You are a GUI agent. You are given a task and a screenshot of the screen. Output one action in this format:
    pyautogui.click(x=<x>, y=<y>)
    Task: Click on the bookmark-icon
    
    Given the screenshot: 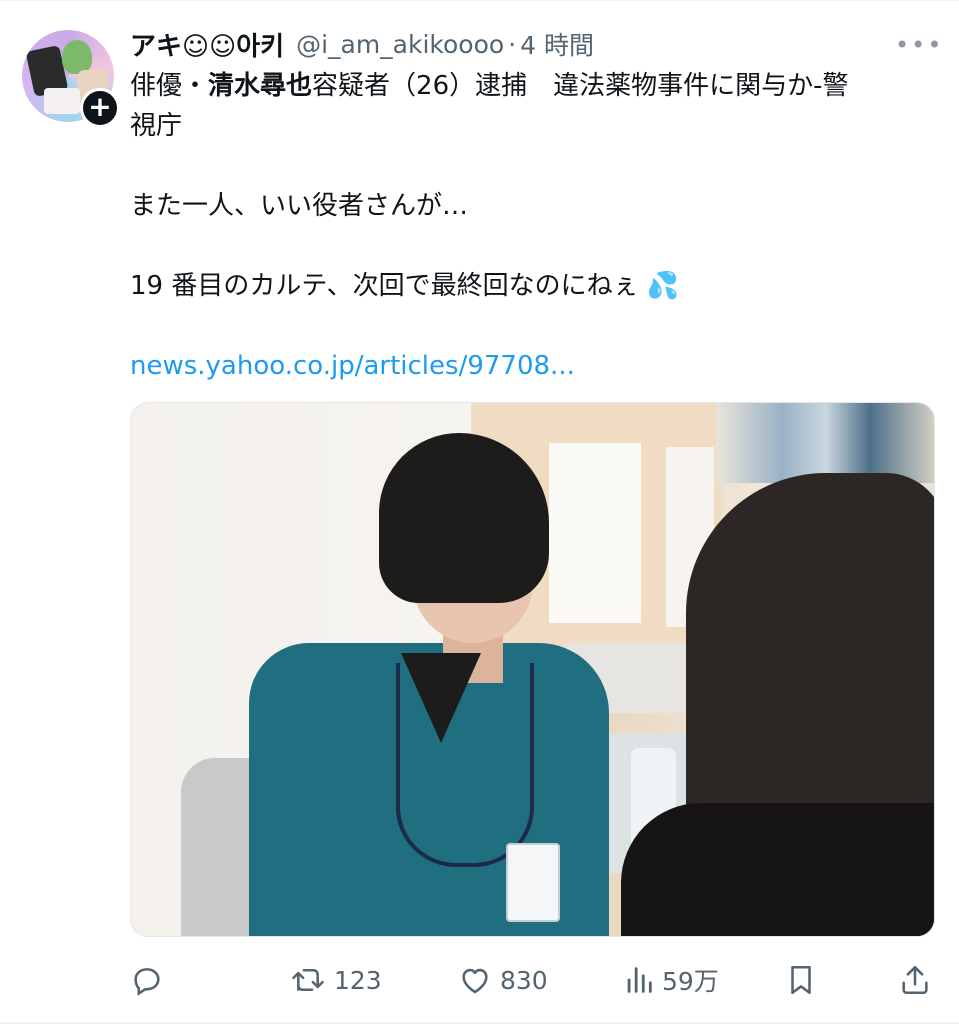 What is the action you would take?
    pyautogui.click(x=801, y=980)
    